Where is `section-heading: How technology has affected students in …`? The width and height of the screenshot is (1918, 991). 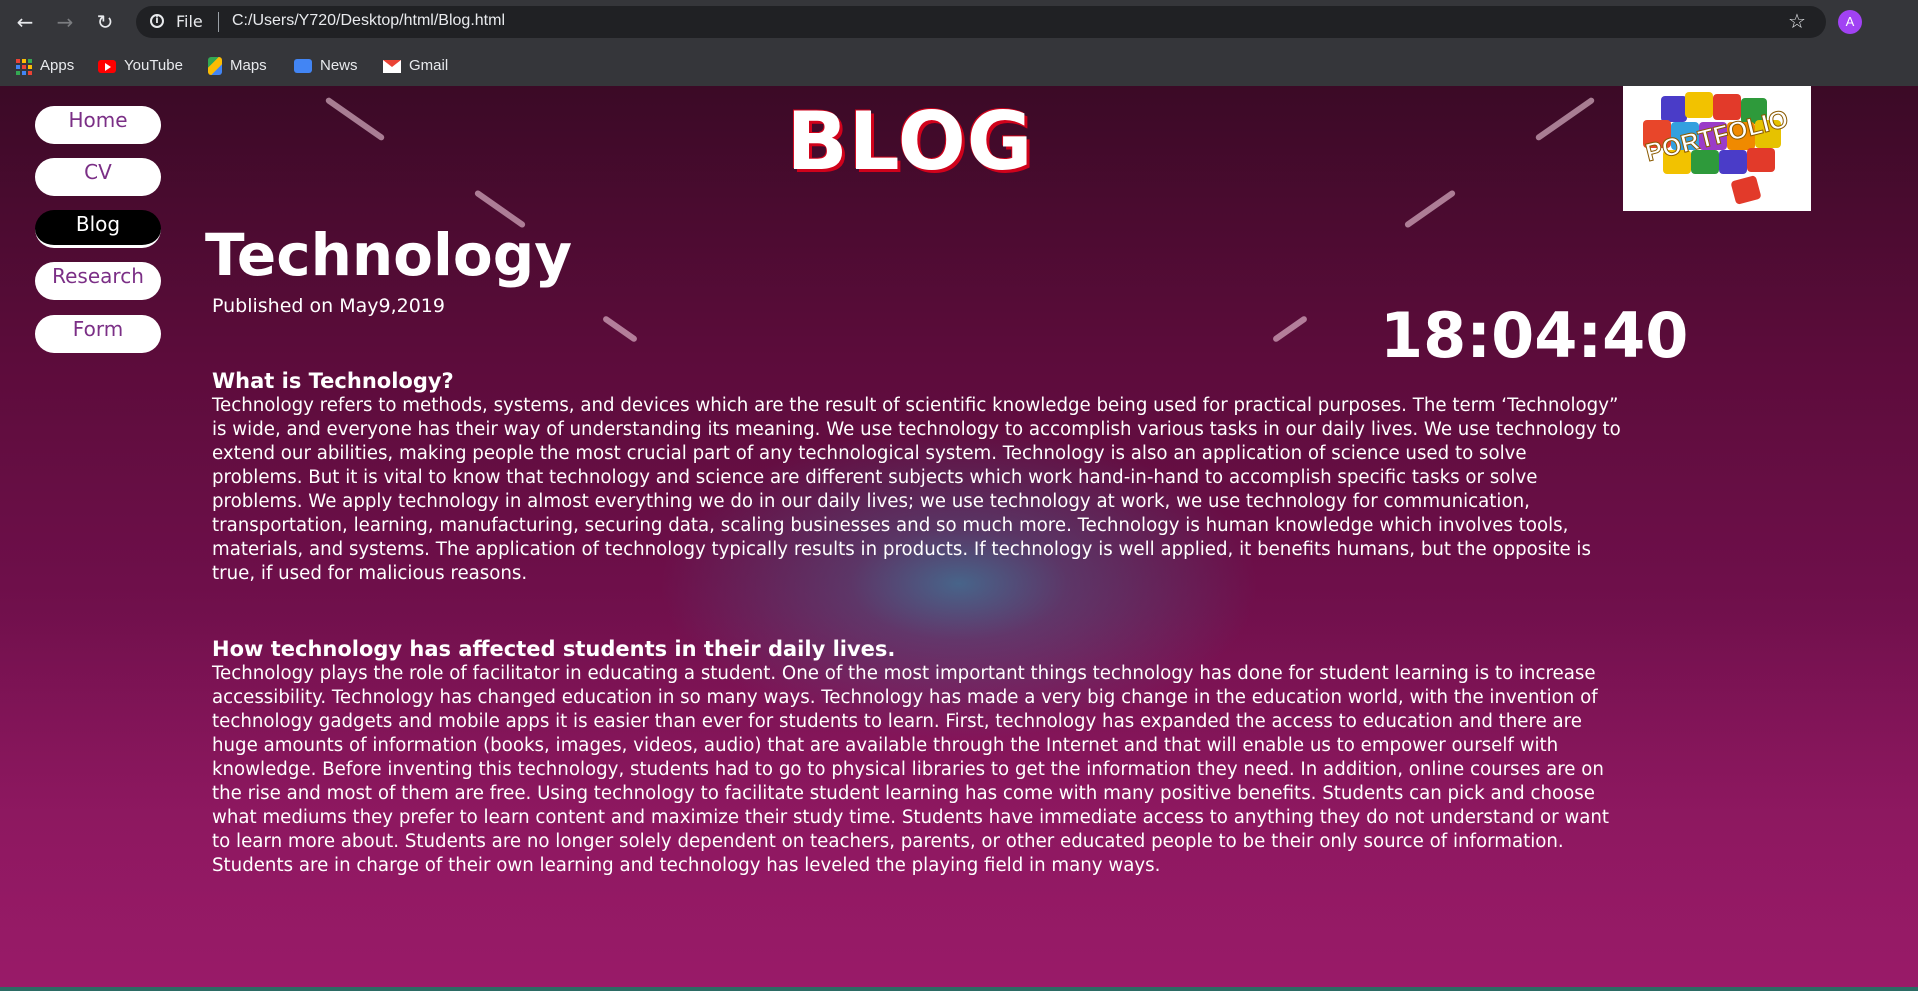
section-heading: How technology has affected students in … is located at coordinates (554, 649).